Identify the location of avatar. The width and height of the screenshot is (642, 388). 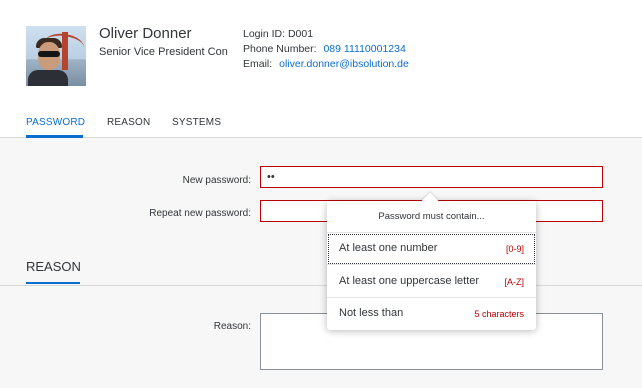
(56, 56).